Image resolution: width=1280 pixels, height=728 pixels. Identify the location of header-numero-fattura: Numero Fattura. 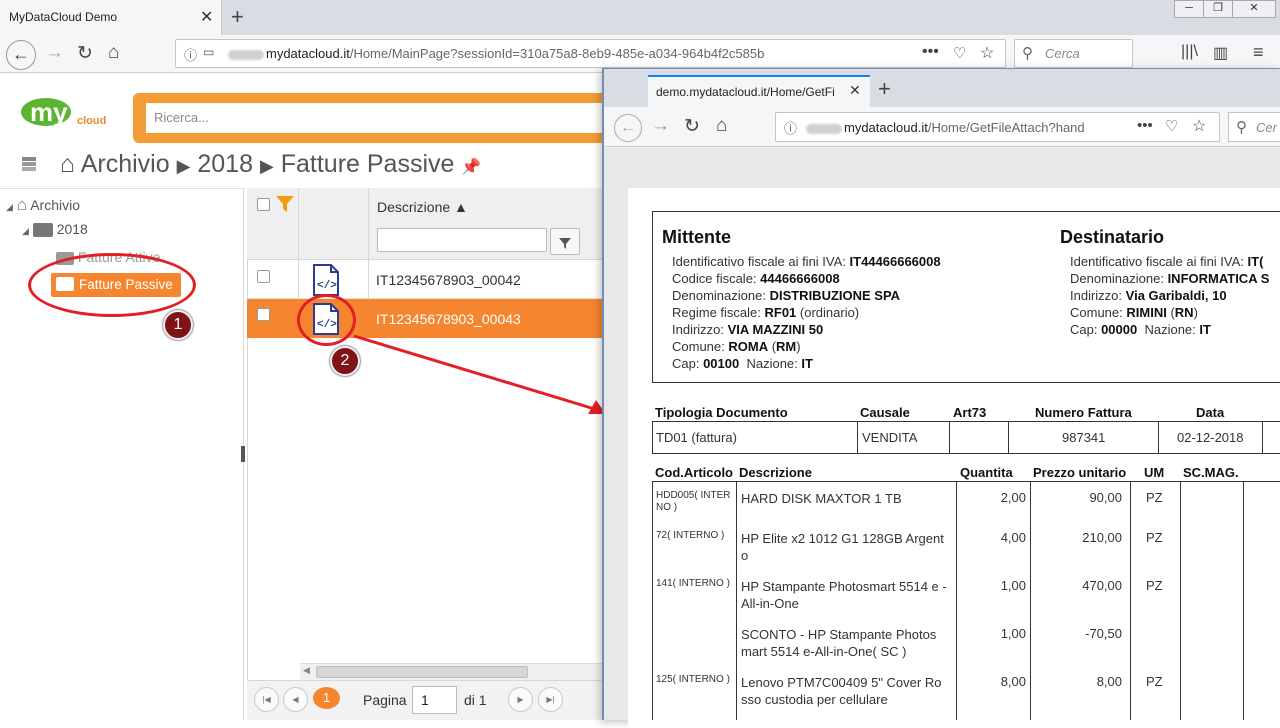
(1083, 412).